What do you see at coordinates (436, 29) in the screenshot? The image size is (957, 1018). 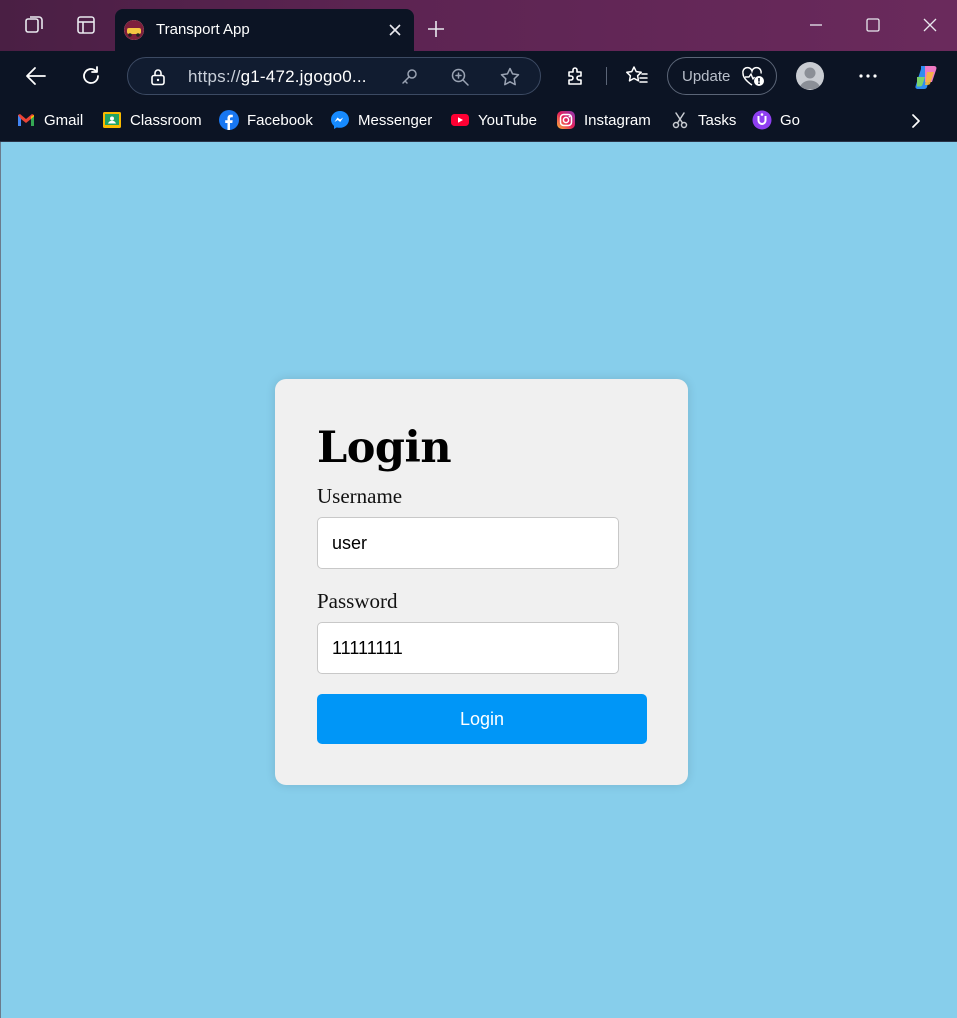 I see `new-tab-icon` at bounding box center [436, 29].